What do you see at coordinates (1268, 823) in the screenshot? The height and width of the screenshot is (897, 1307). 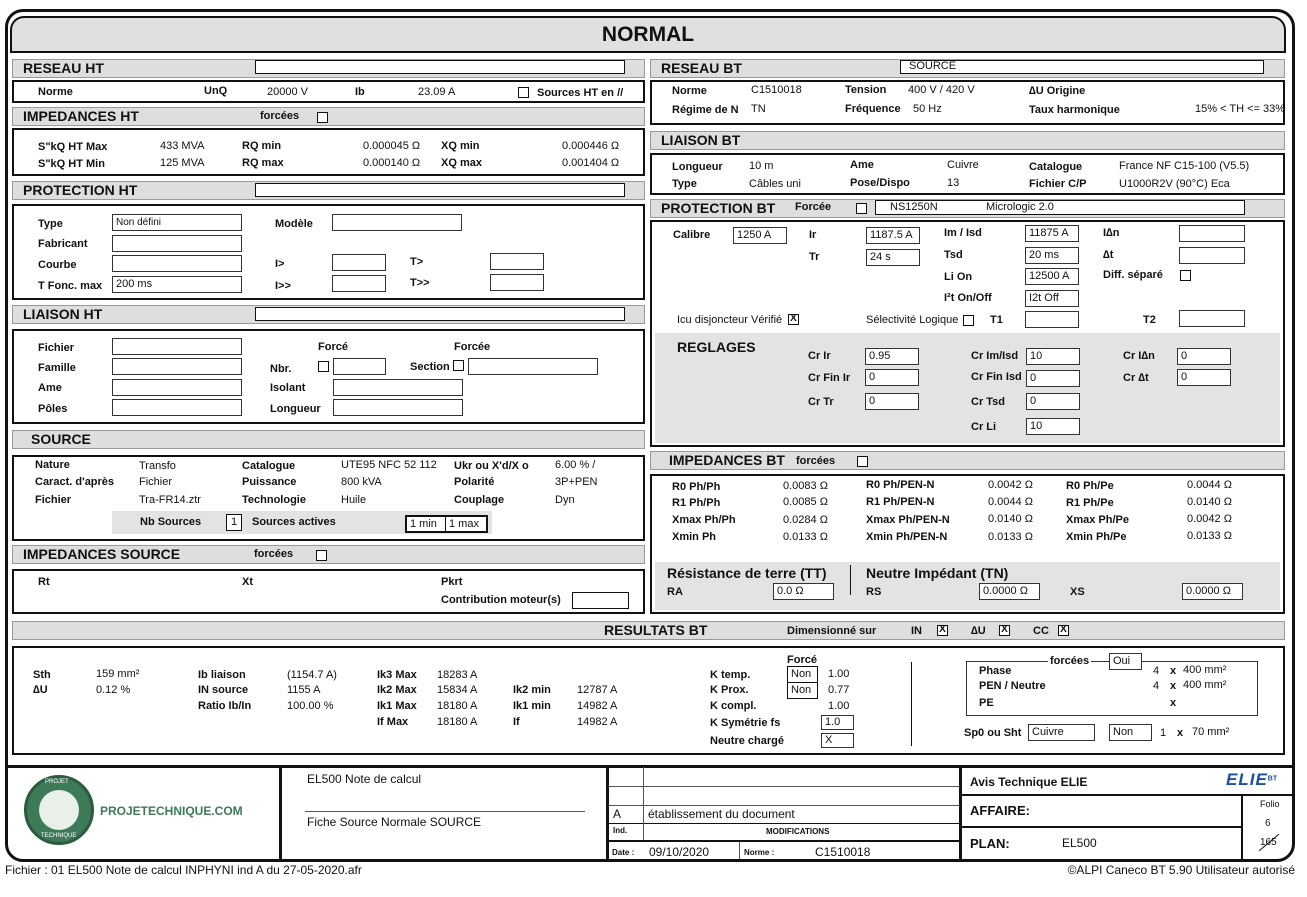 I see `folio-number: 6` at bounding box center [1268, 823].